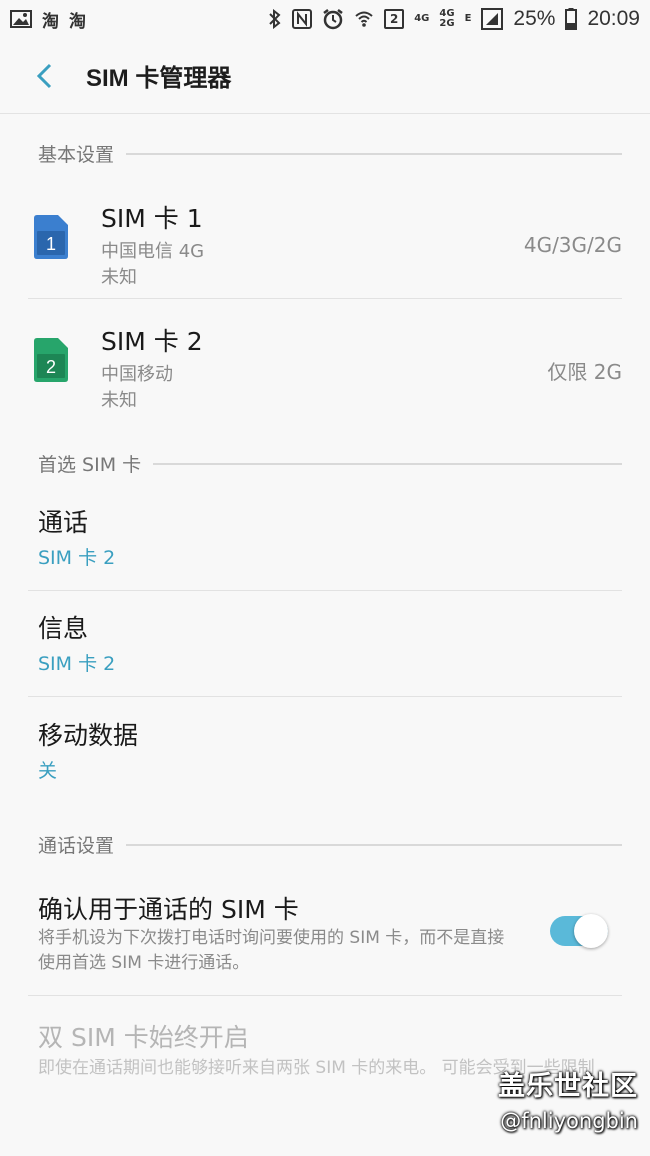 Image resolution: width=650 pixels, height=1156 pixels. What do you see at coordinates (591, 931) in the screenshot?
I see `switch-knob` at bounding box center [591, 931].